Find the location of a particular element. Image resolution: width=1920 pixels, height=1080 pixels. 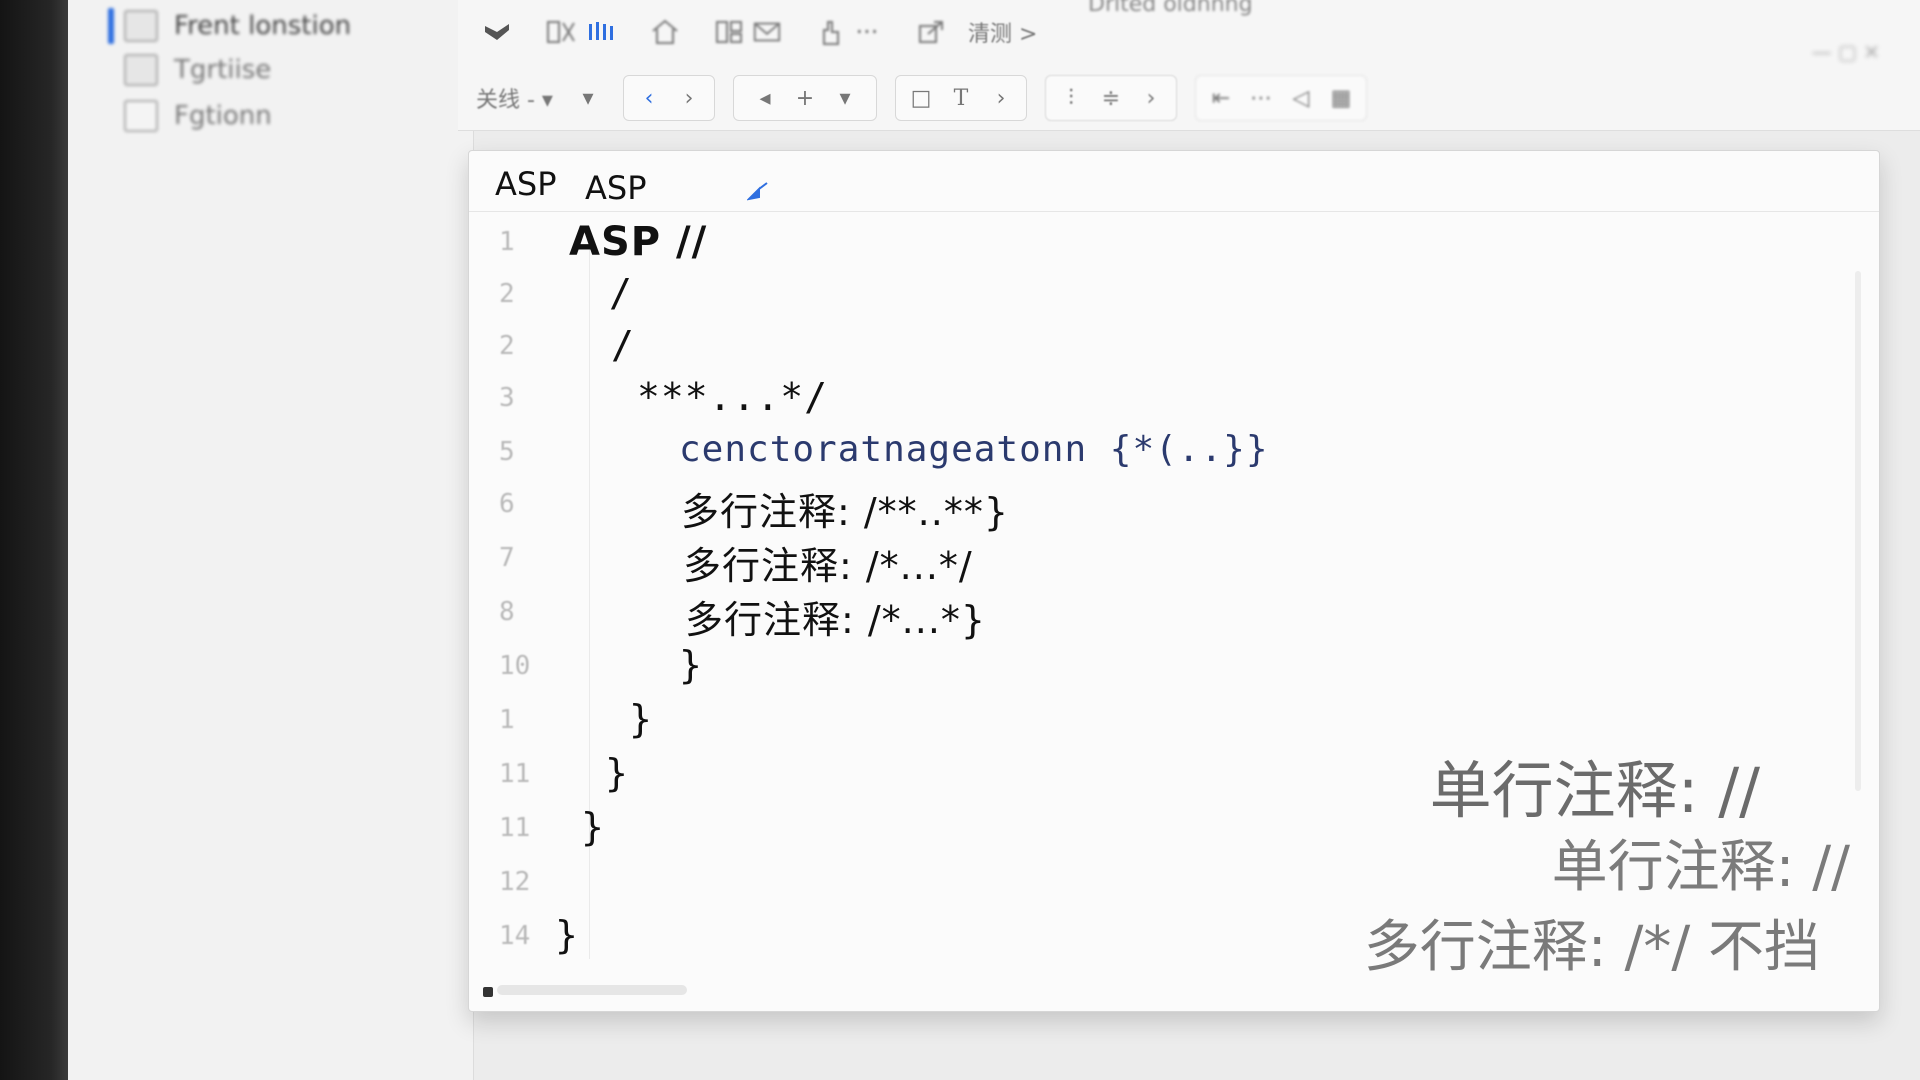

code-text: ***...*/ is located at coordinates (733, 397).